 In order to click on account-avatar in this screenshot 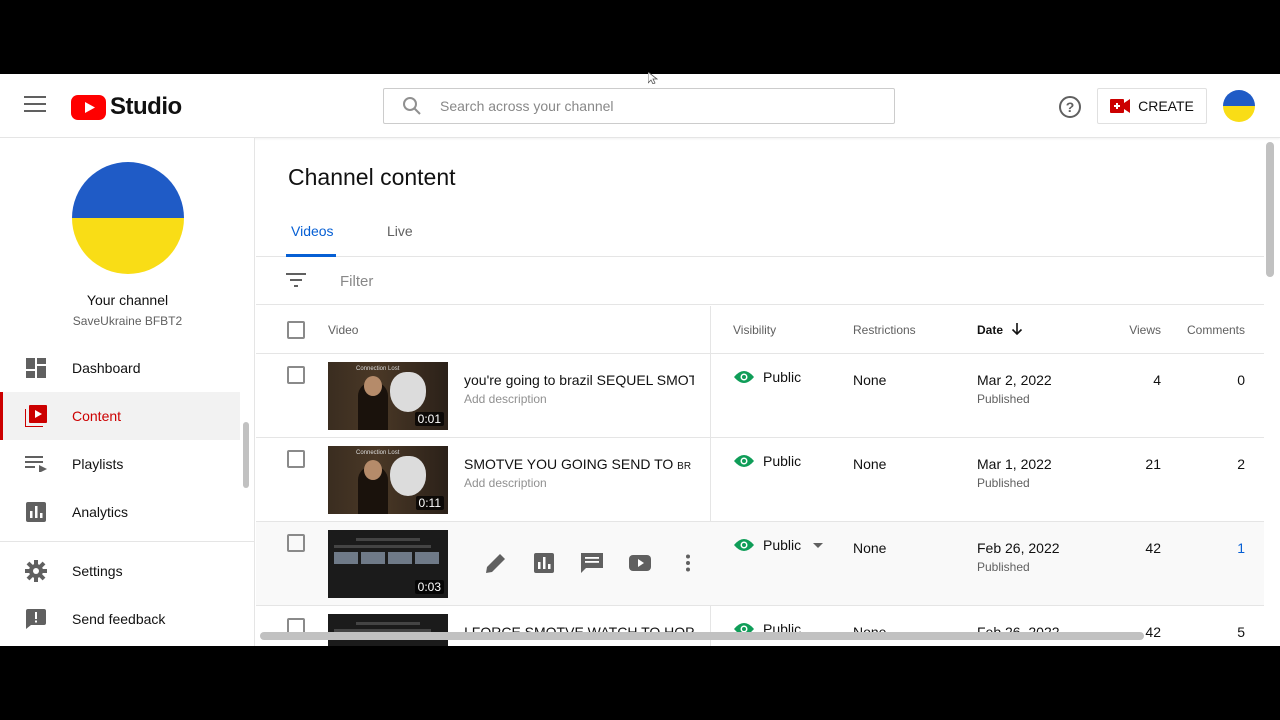, I will do `click(1239, 106)`.